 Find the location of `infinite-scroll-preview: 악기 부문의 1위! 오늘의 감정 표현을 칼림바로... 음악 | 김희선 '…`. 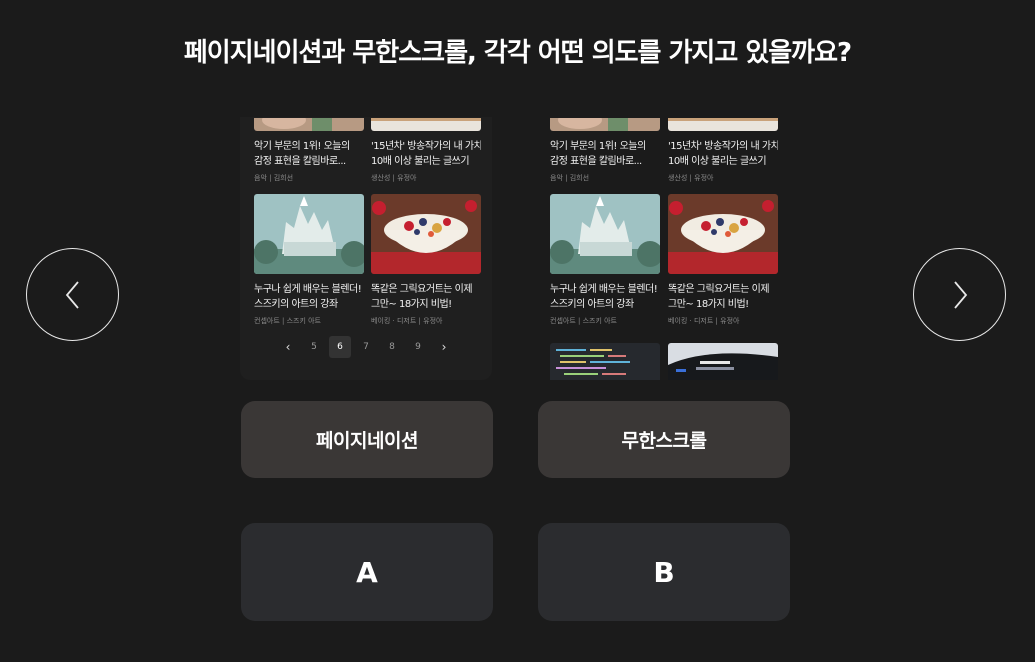

infinite-scroll-preview: 악기 부문의 1위! 오늘의 감정 표현을 칼림바로... 음악 | 김희선 '… is located at coordinates (664, 248).